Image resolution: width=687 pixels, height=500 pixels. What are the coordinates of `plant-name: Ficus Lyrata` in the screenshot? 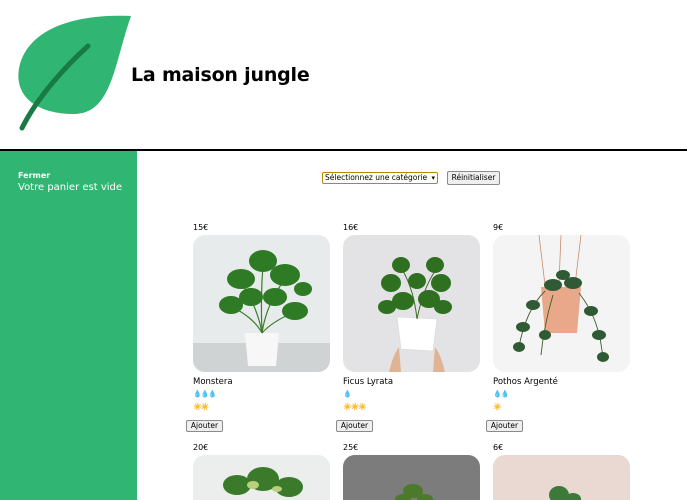 It's located at (368, 382).